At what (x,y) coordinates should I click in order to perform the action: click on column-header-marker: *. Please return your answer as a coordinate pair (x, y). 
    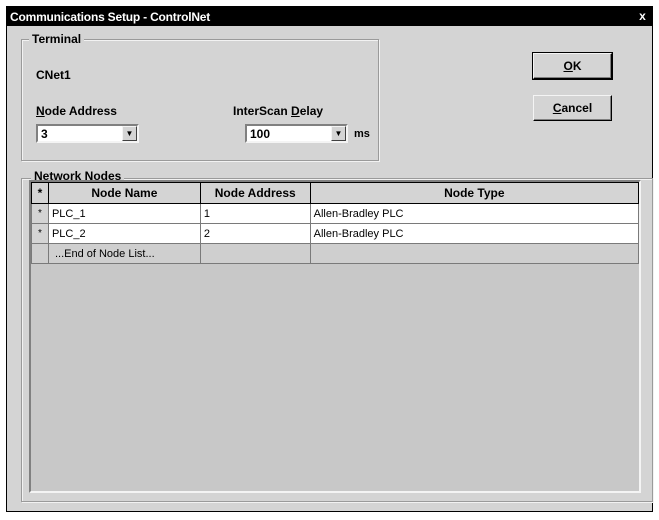
    Looking at the image, I should click on (40, 193).